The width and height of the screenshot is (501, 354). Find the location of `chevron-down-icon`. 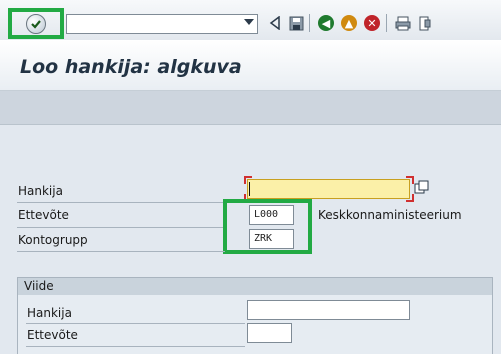

chevron-down-icon is located at coordinates (249, 22).